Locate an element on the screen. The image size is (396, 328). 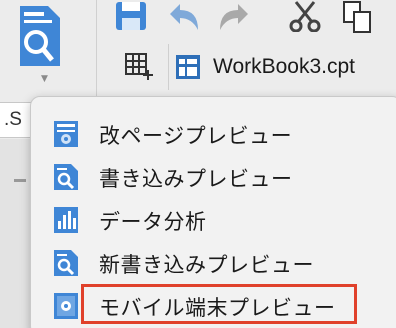
menu-item-data-analysis: データ分析 is located at coordinates (216, 220).